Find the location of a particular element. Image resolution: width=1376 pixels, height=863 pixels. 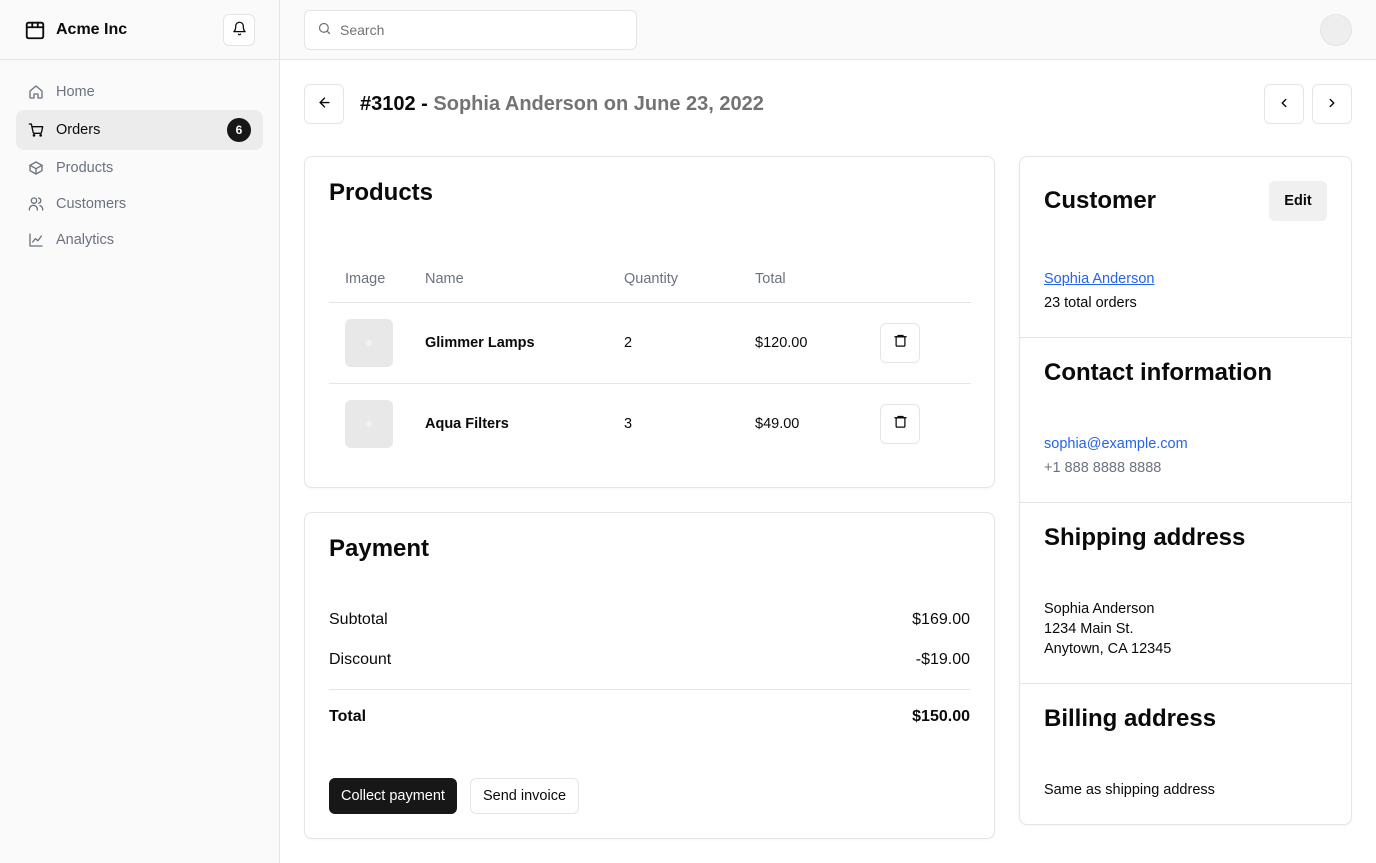

table-row: Aqua Filters 3 $49.00 is located at coordinates (650, 423).